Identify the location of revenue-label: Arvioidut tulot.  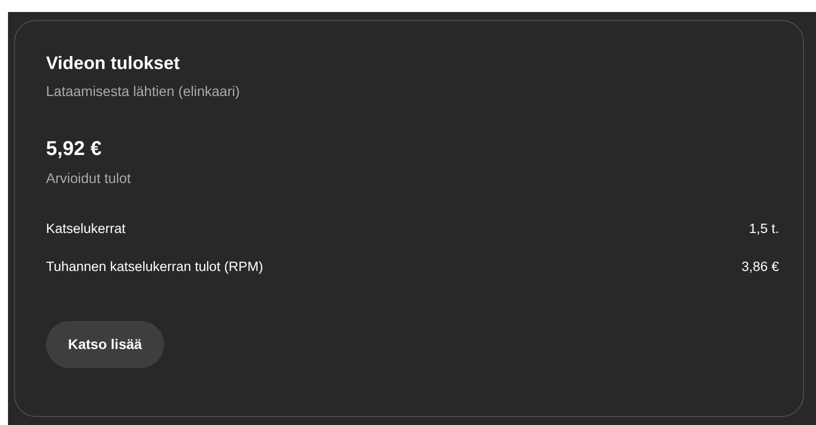
(89, 178).